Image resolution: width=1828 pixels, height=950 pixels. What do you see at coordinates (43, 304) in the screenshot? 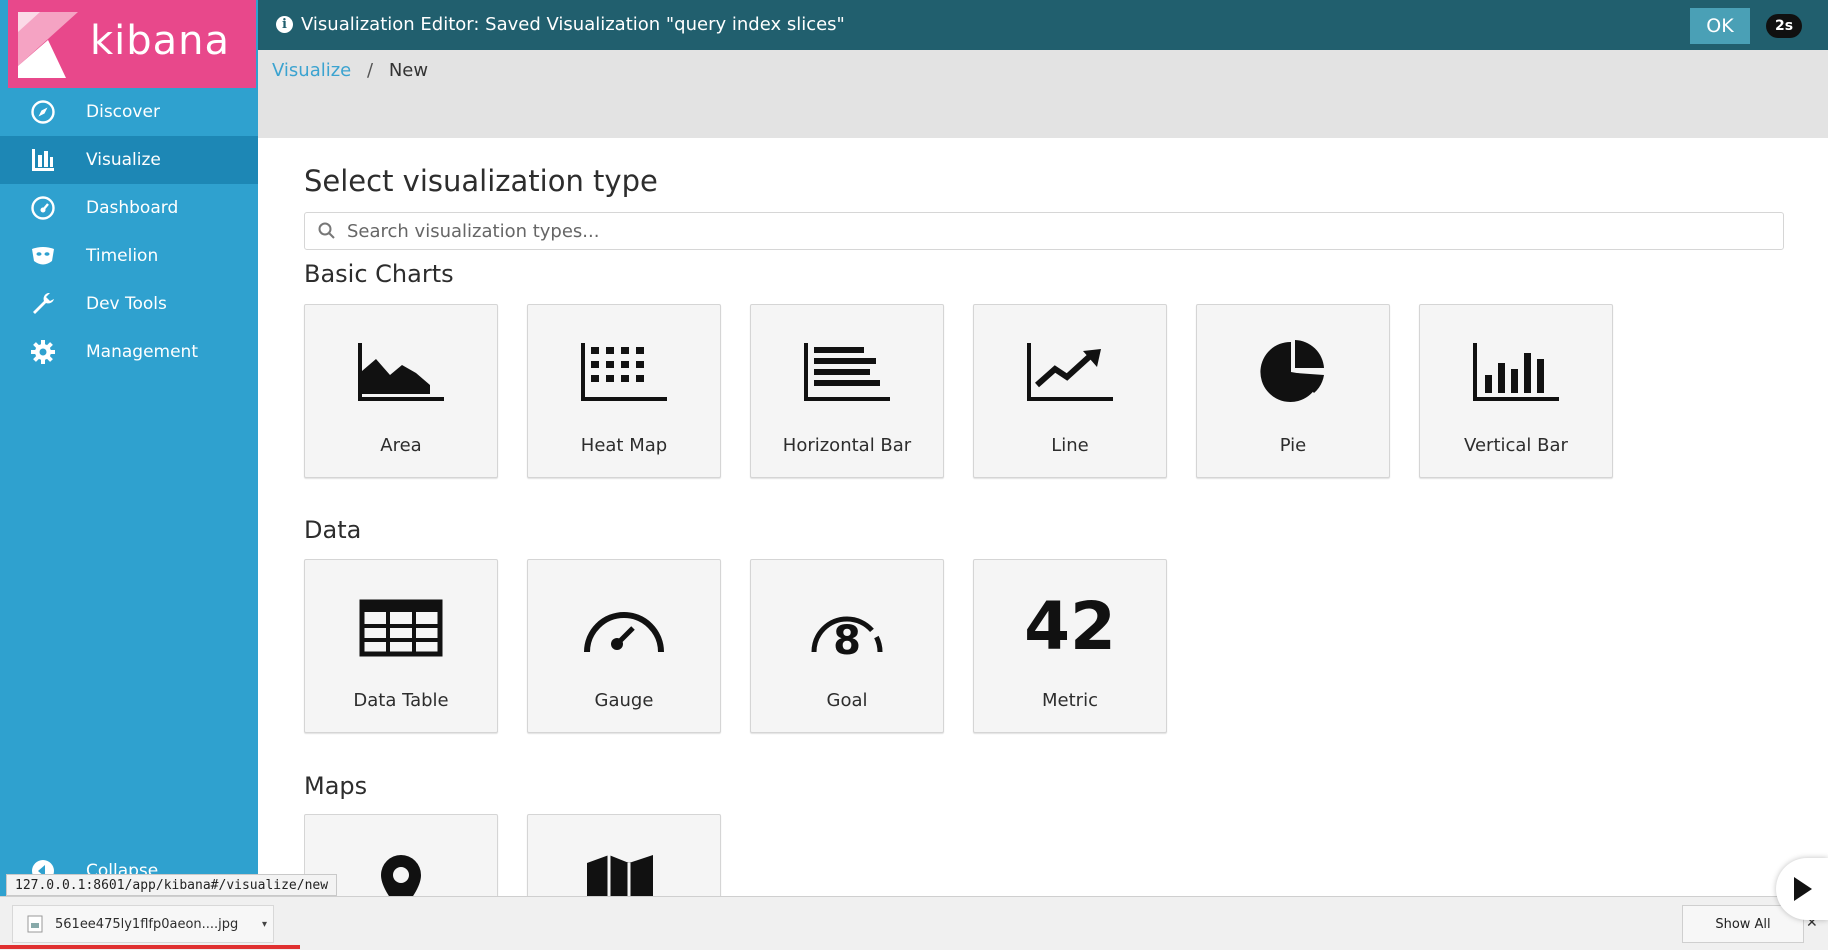
I see `wrench-icon` at bounding box center [43, 304].